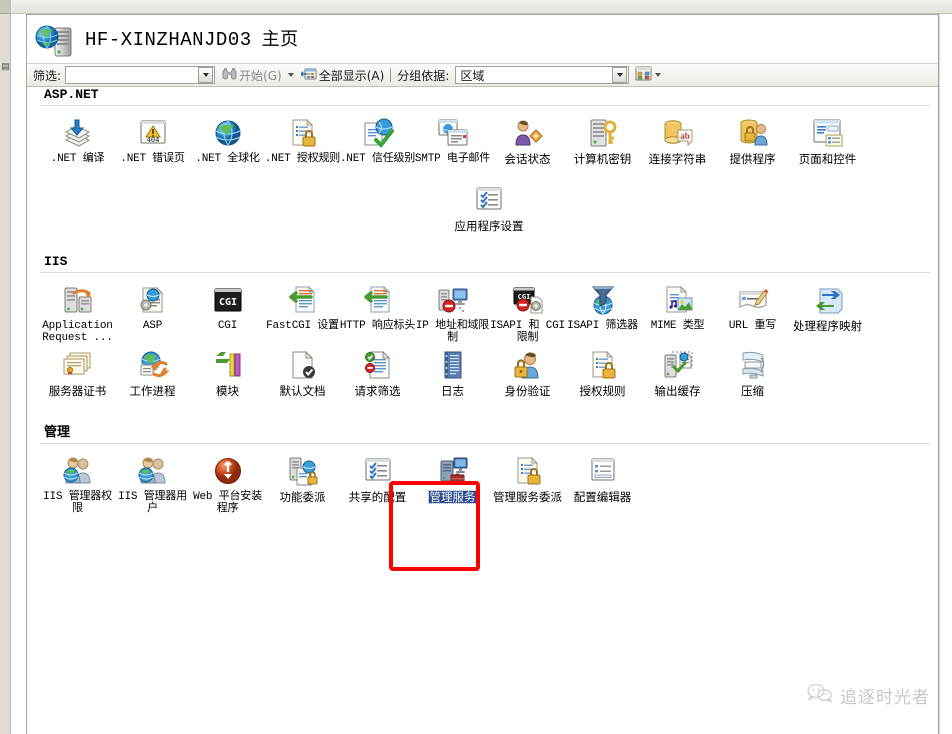 Image resolution: width=952 pixels, height=734 pixels. I want to click on net-error-pages-icon: 404, so click(153, 133).